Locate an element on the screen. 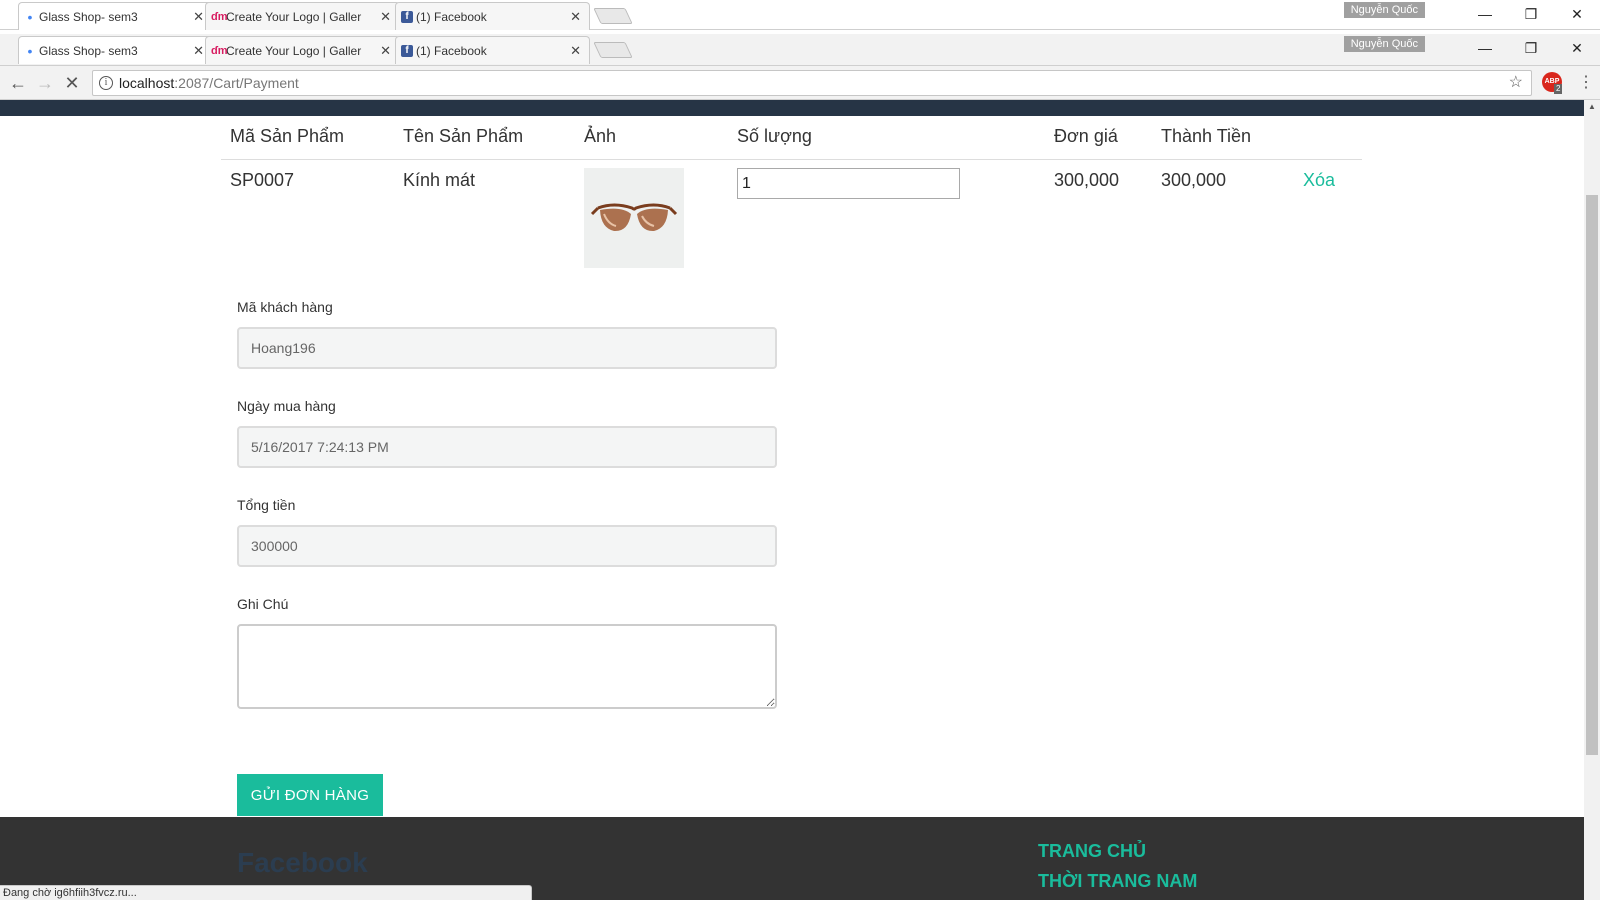 The height and width of the screenshot is (900, 1600). address-bar: i localhost:2087/Cart/Payment ☆ is located at coordinates (812, 83).